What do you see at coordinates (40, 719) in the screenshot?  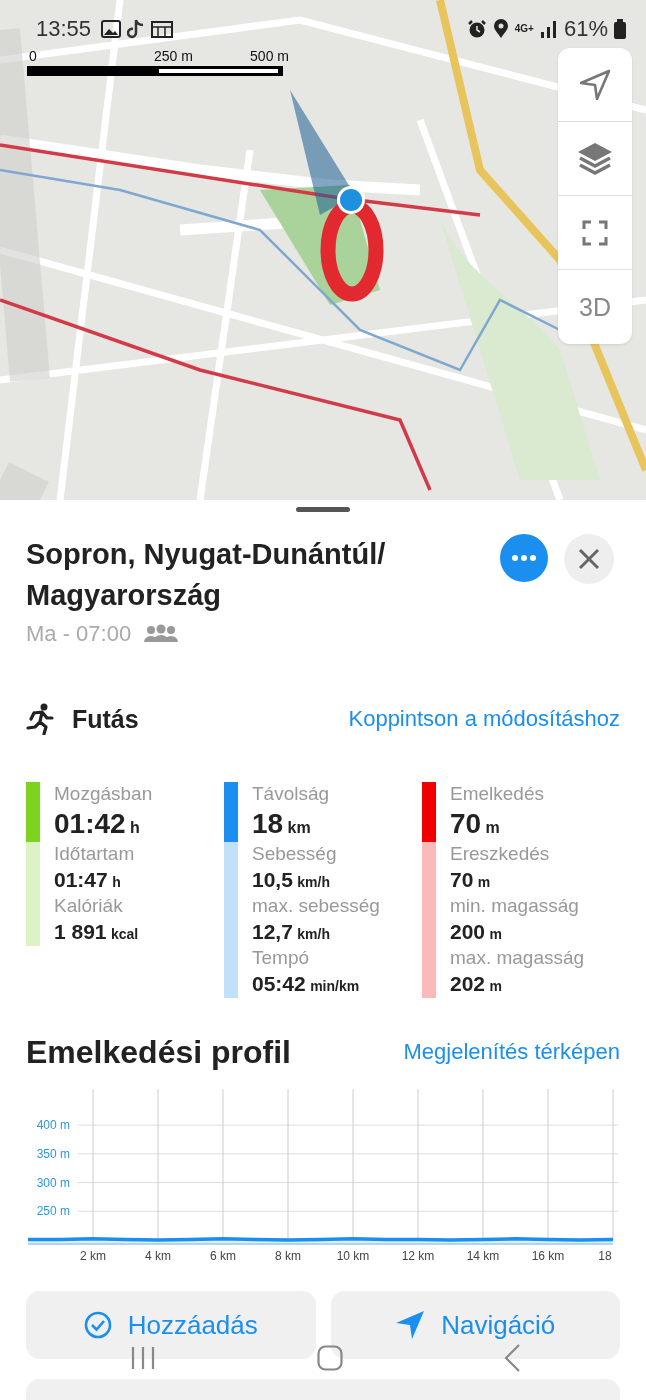 I see `runner-icon` at bounding box center [40, 719].